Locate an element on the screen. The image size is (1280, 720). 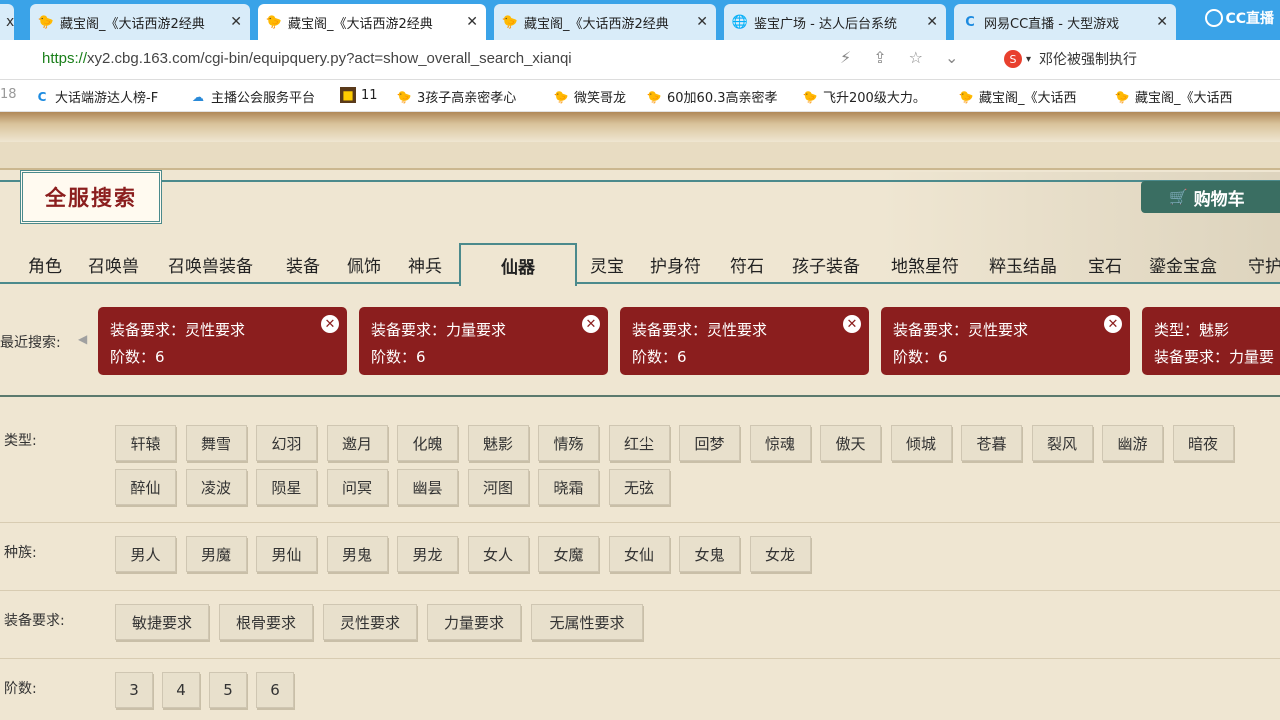
filter-chip-requirement: 根骨要求 is located at coordinates (266, 622).